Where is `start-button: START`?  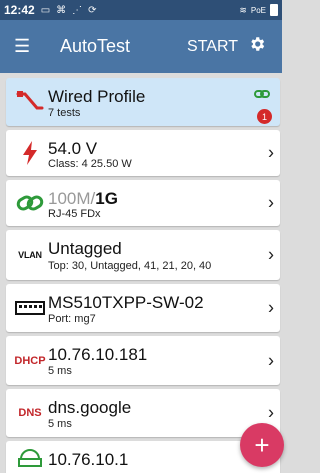
start-button: START is located at coordinates (212, 47).